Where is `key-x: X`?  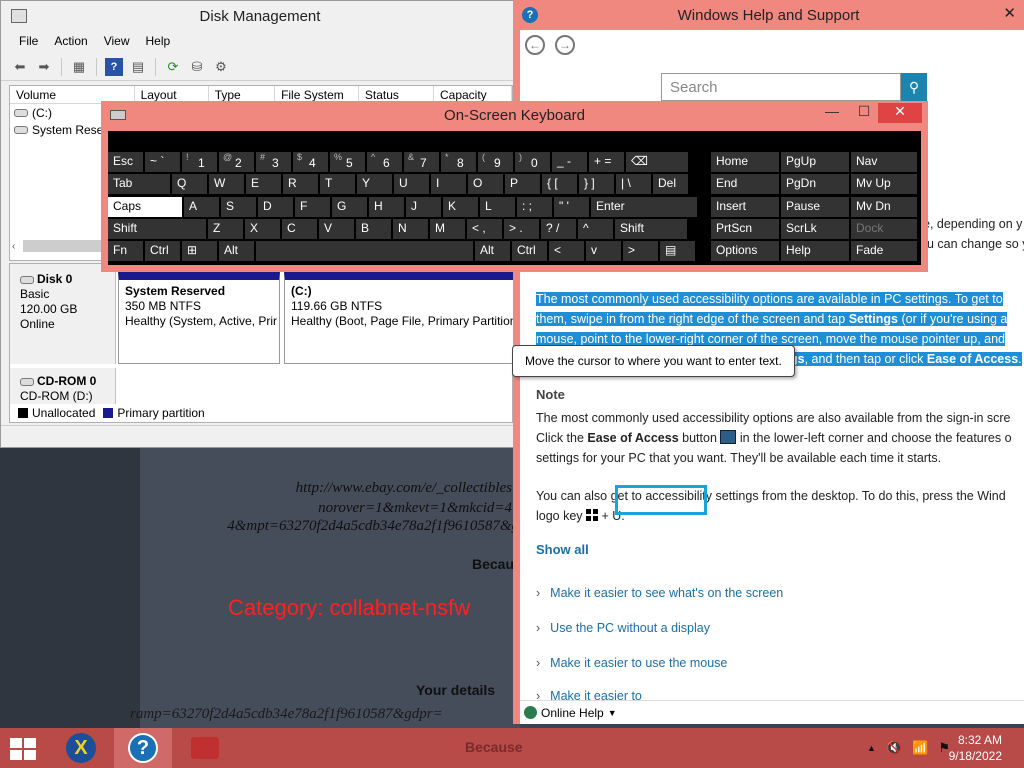
key-x: X is located at coordinates (262, 229).